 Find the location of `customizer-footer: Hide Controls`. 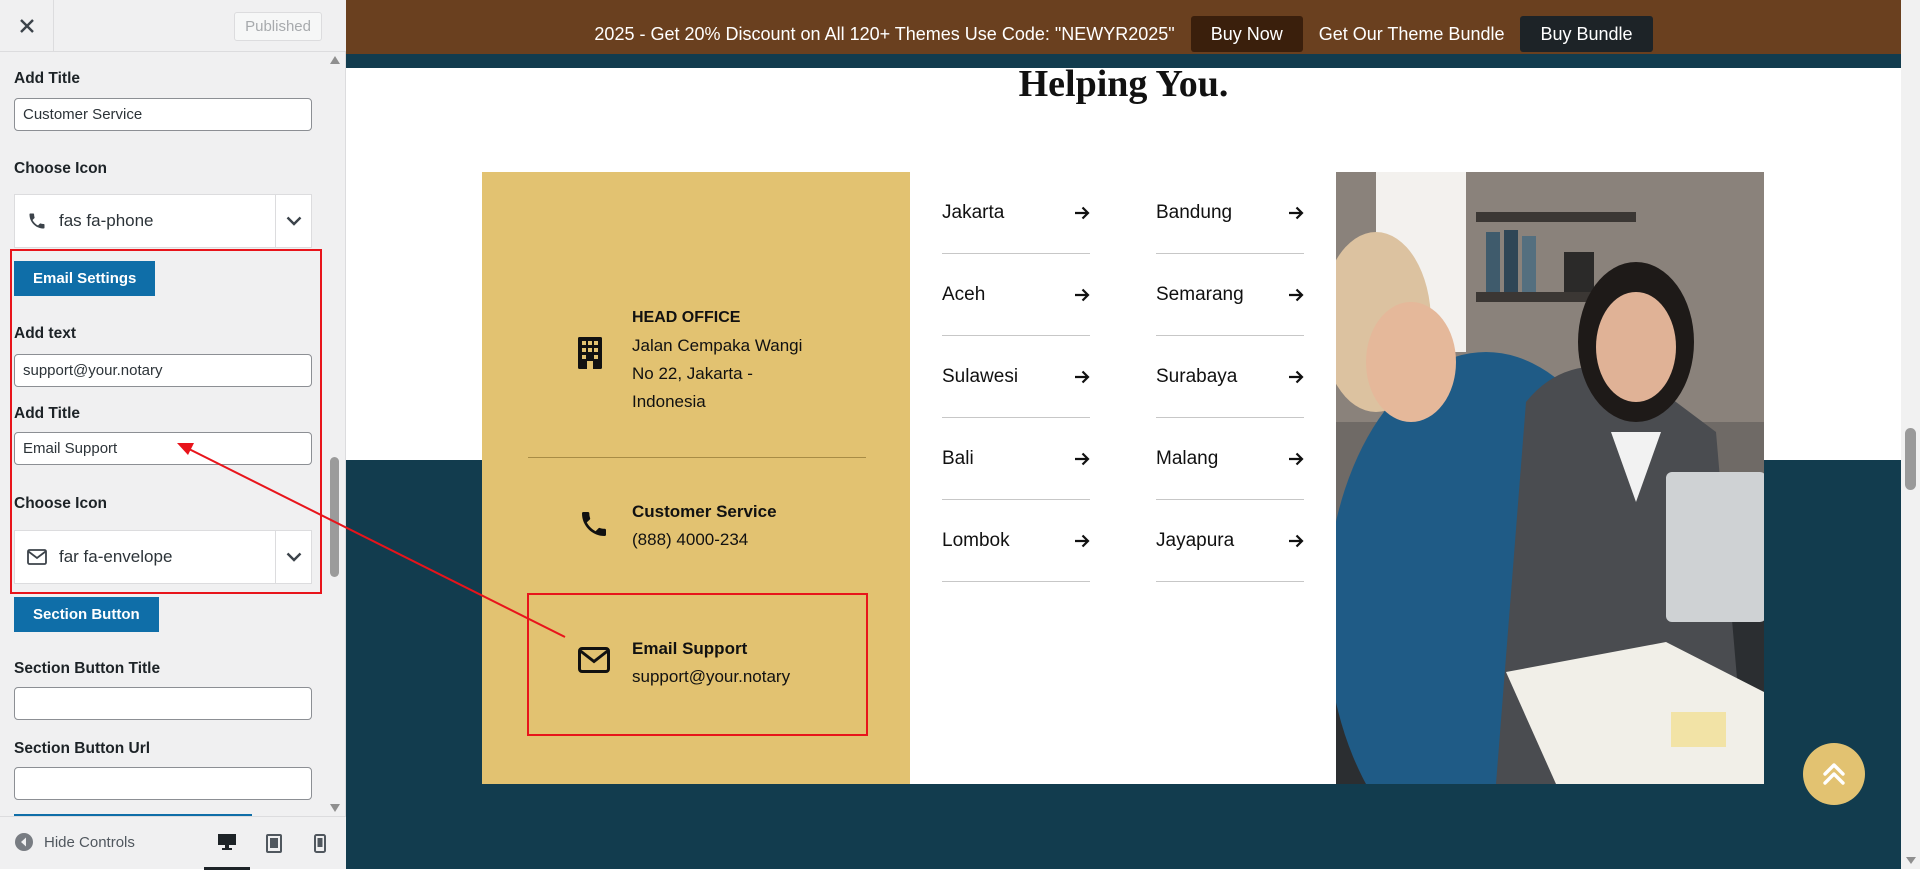

customizer-footer: Hide Controls is located at coordinates (173, 843).